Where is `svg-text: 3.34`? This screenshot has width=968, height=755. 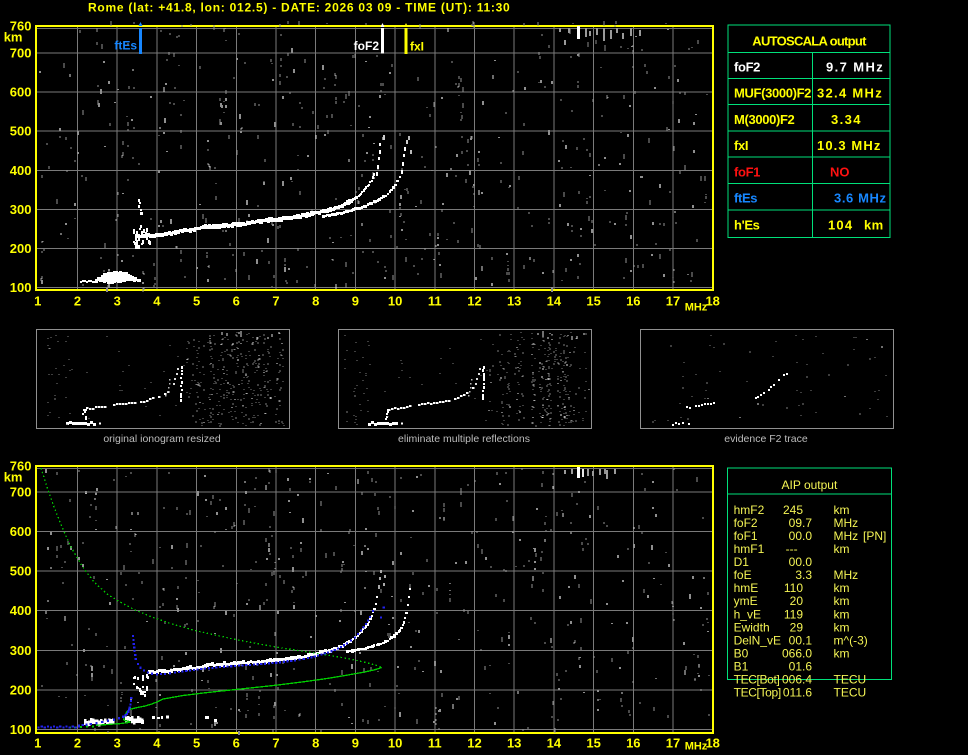 svg-text: 3.34 is located at coordinates (846, 119).